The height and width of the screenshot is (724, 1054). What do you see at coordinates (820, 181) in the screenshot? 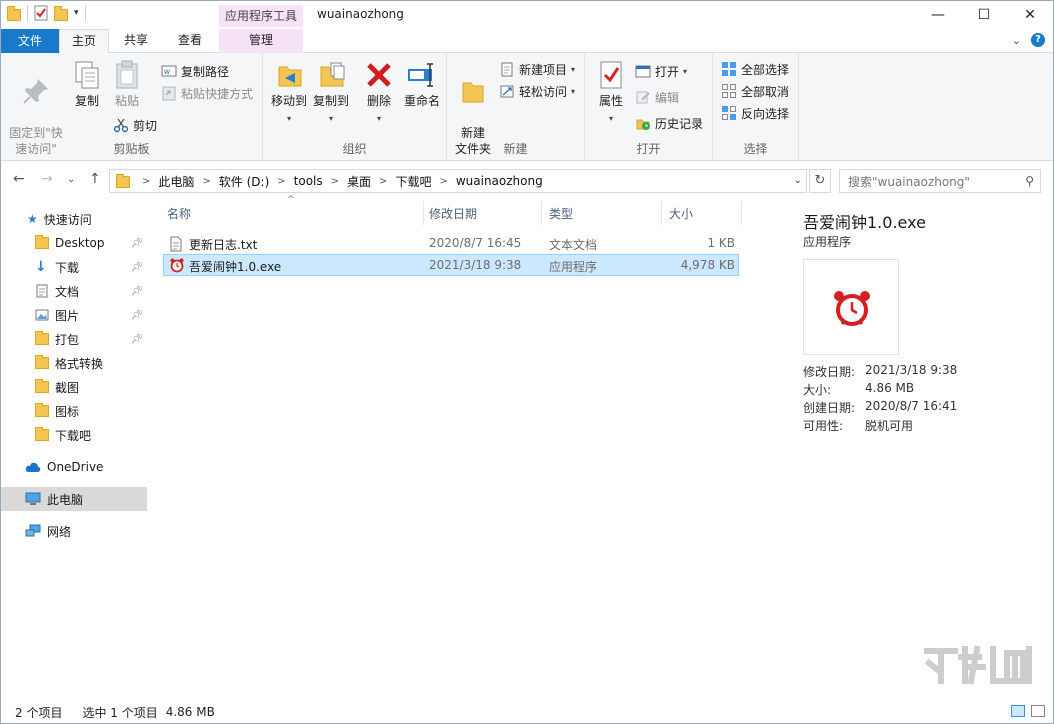
I see `refresh-icon: ↻` at bounding box center [820, 181].